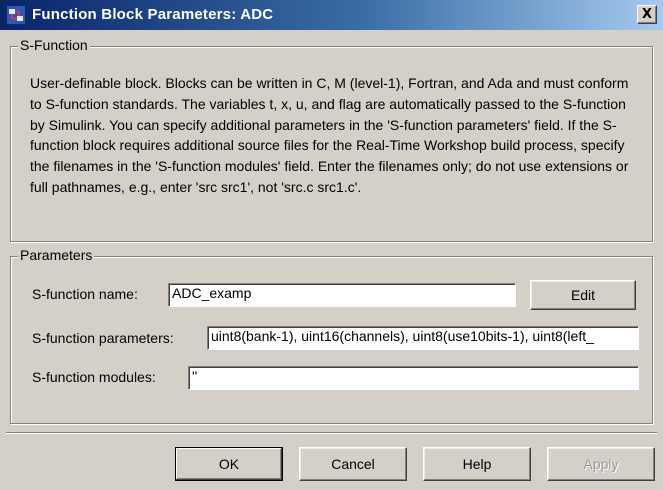 The width and height of the screenshot is (663, 490). What do you see at coordinates (353, 464) in the screenshot?
I see `cancel-button: Cancel` at bounding box center [353, 464].